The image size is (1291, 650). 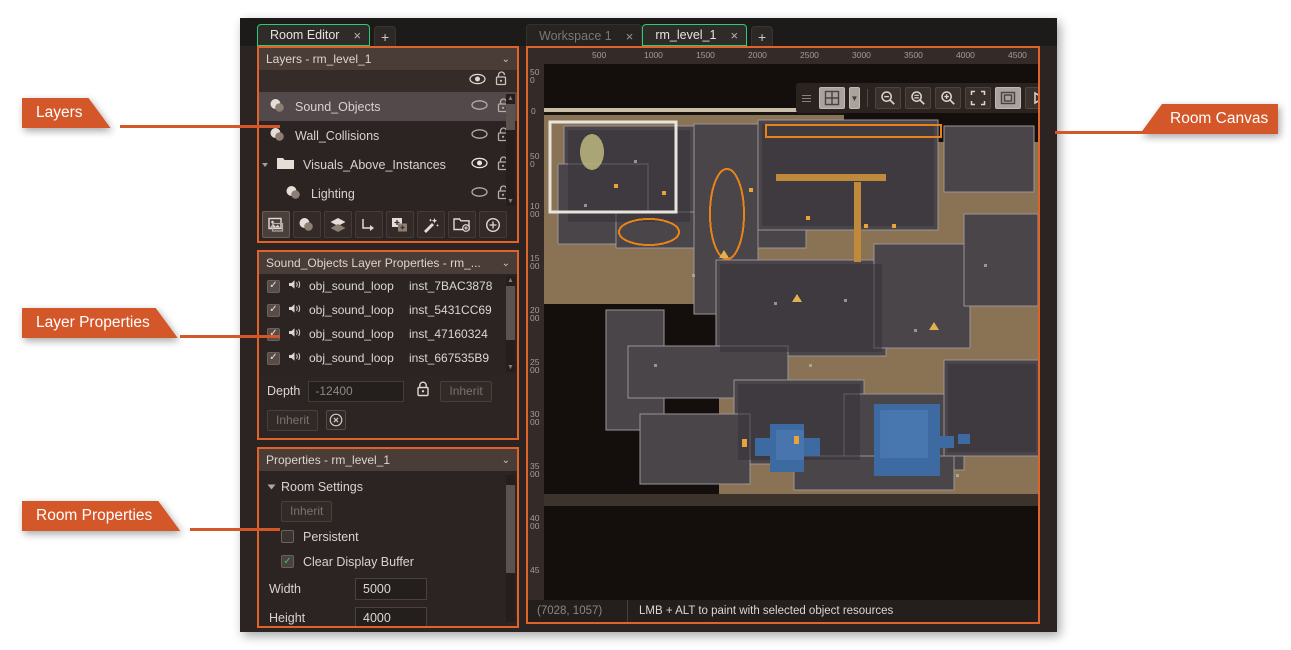 What do you see at coordinates (1008, 98) in the screenshot?
I see `show-viewport-icon` at bounding box center [1008, 98].